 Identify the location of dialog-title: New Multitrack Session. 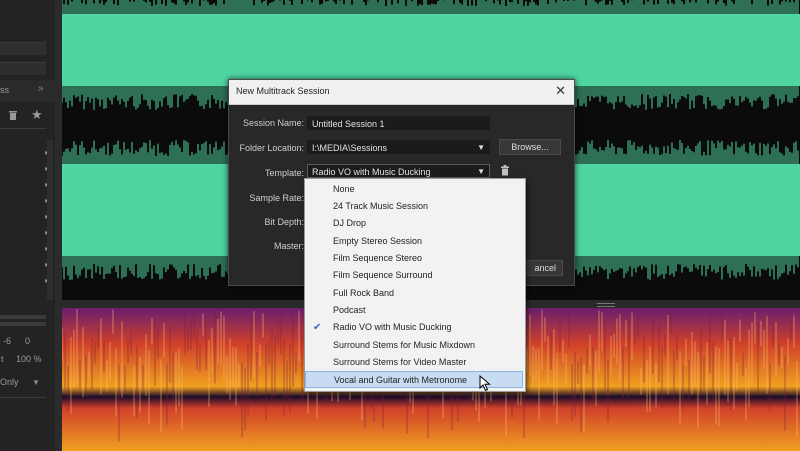
(283, 91).